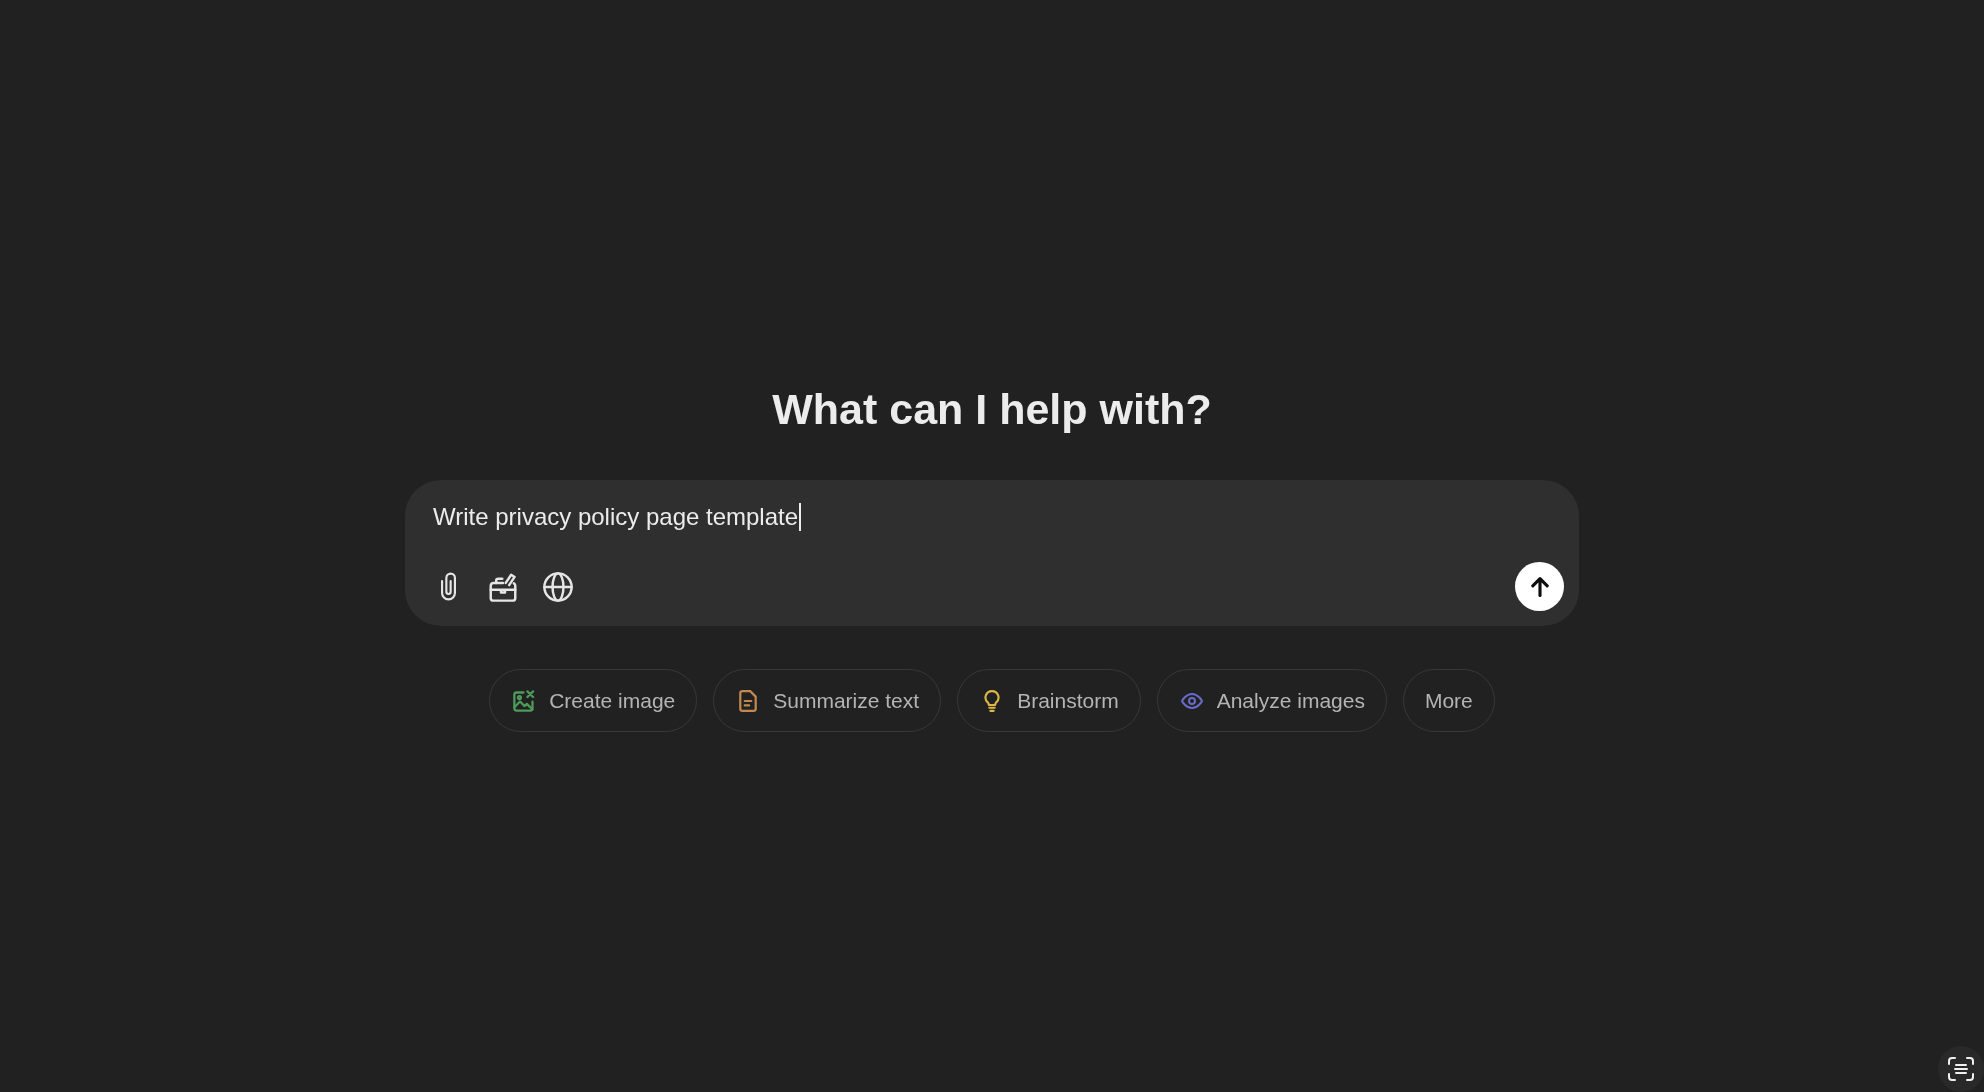 The image size is (1984, 1092). Describe the element at coordinates (617, 517) in the screenshot. I see `prompt-input: Write privacy policy page template` at that location.